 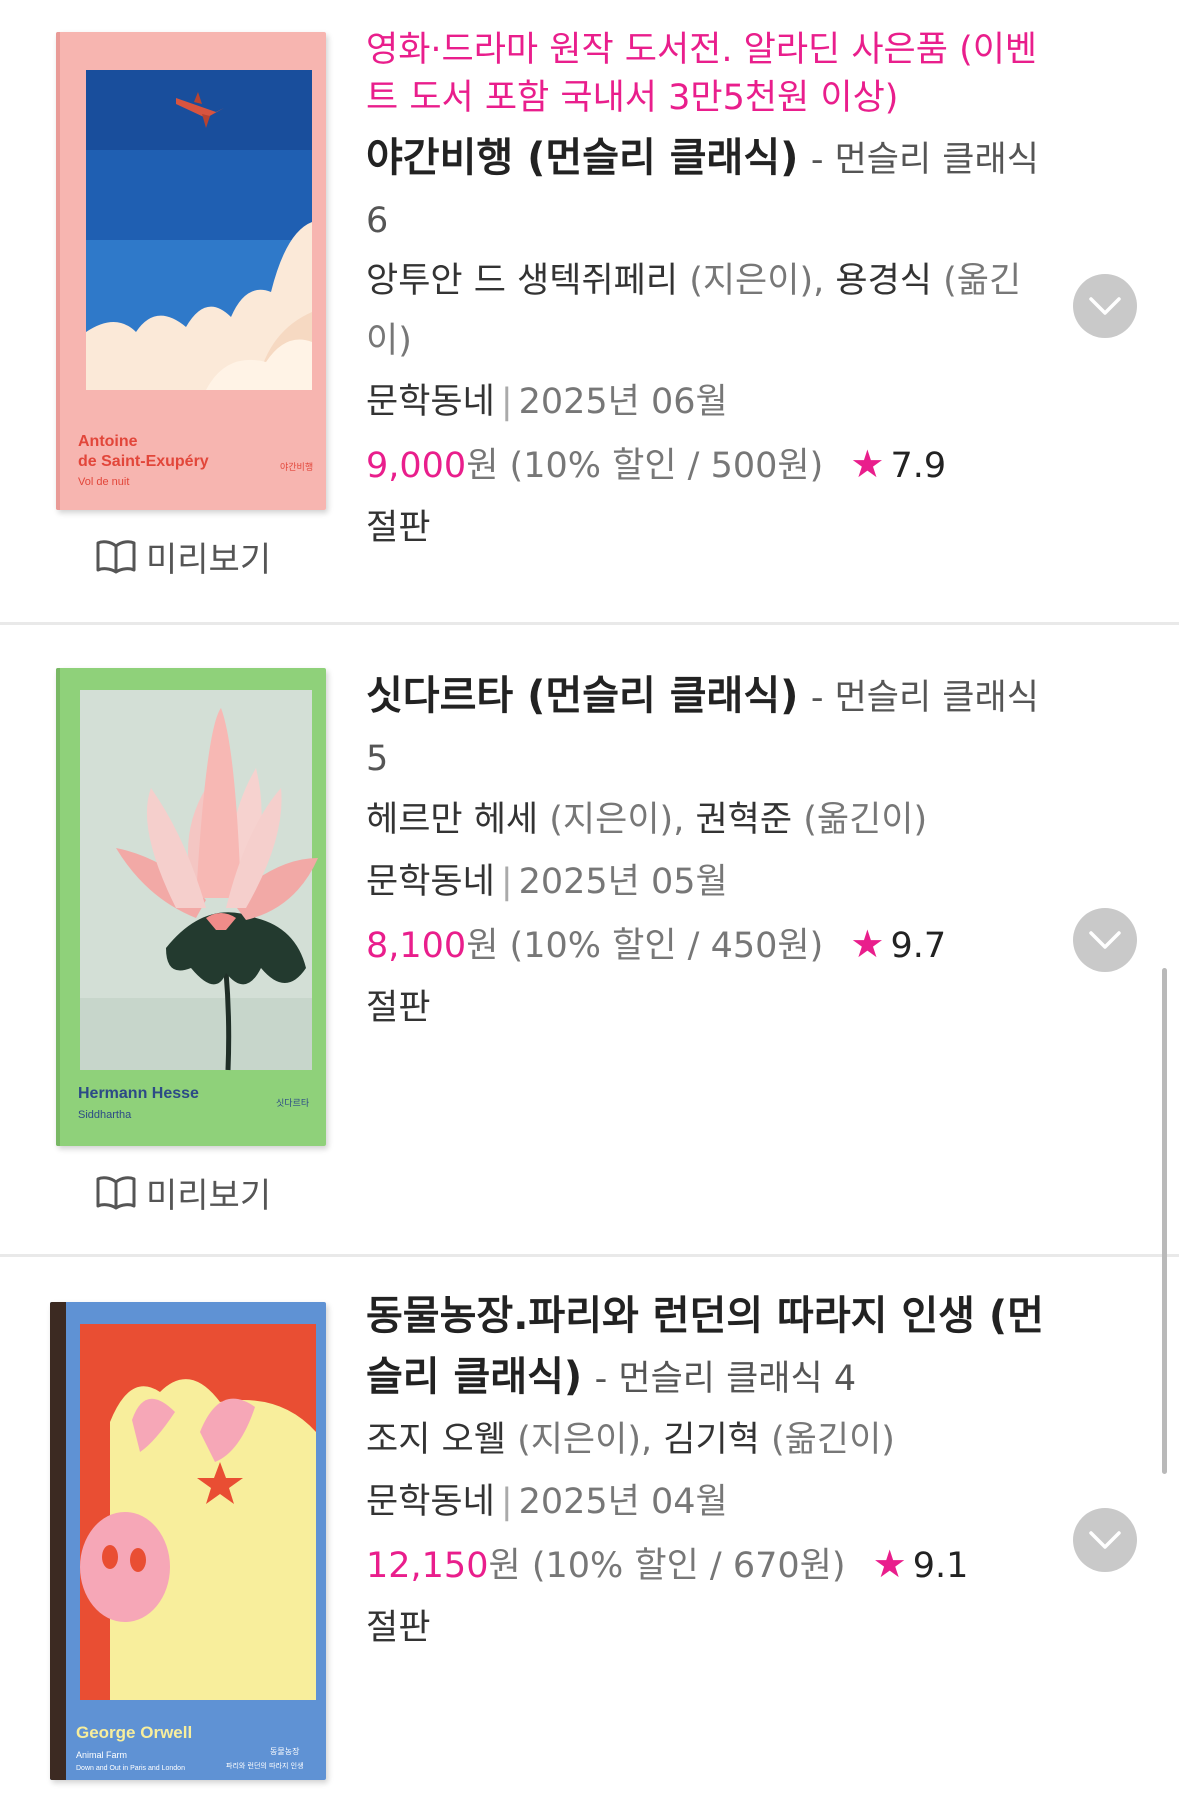 What do you see at coordinates (452, 820) in the screenshot?
I see `author-link: 헤르만 헤세` at bounding box center [452, 820].